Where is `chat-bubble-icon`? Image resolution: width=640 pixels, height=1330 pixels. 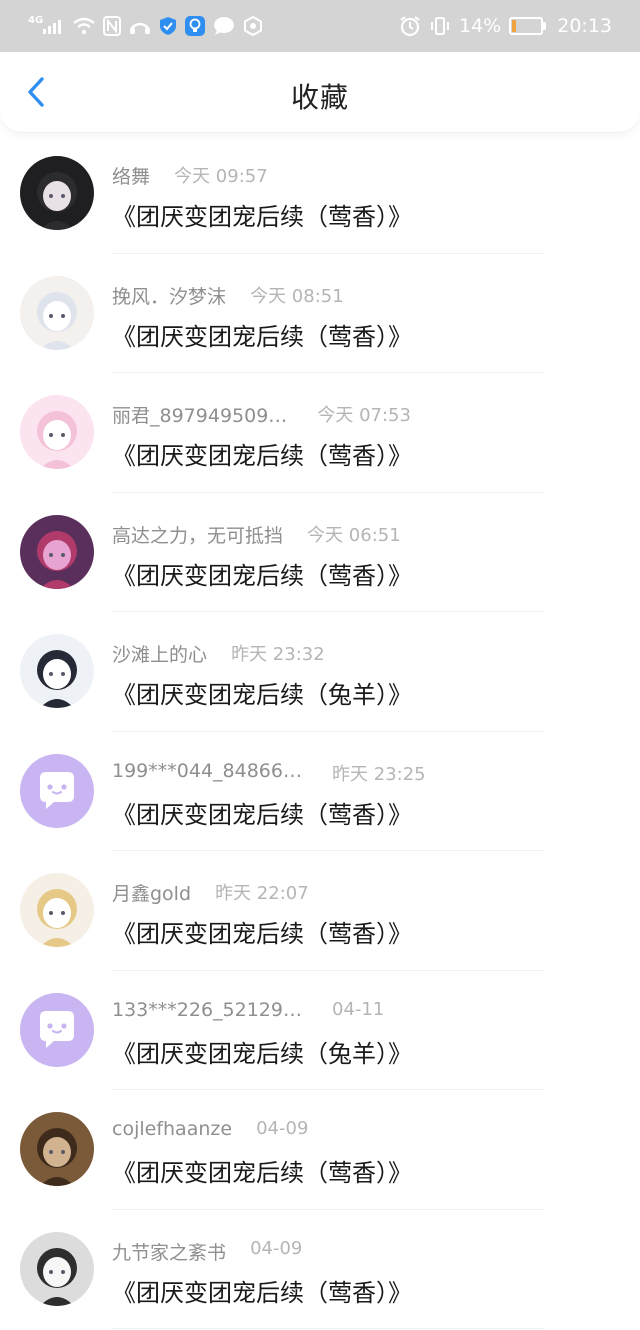 chat-bubble-icon is located at coordinates (224, 26).